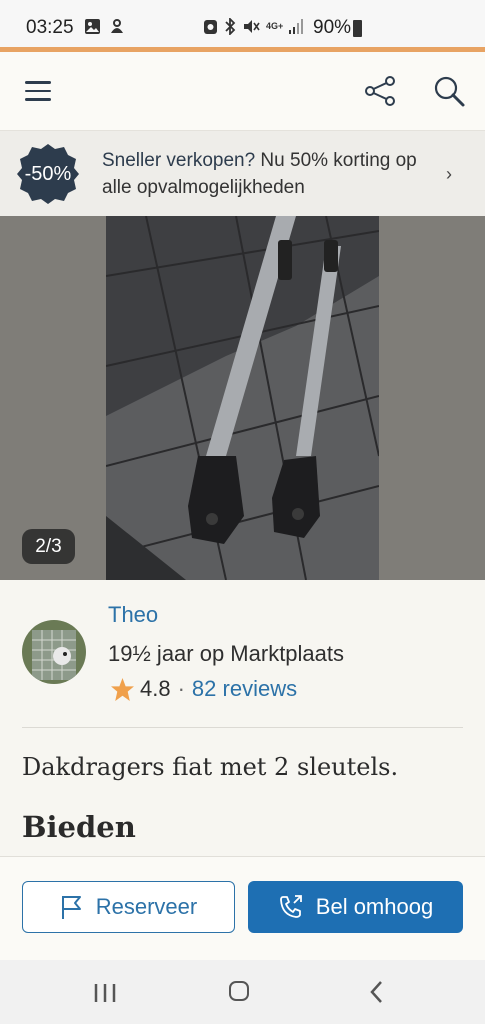 This screenshot has width=485, height=1024. I want to click on status-left-icons, so click(104, 26).